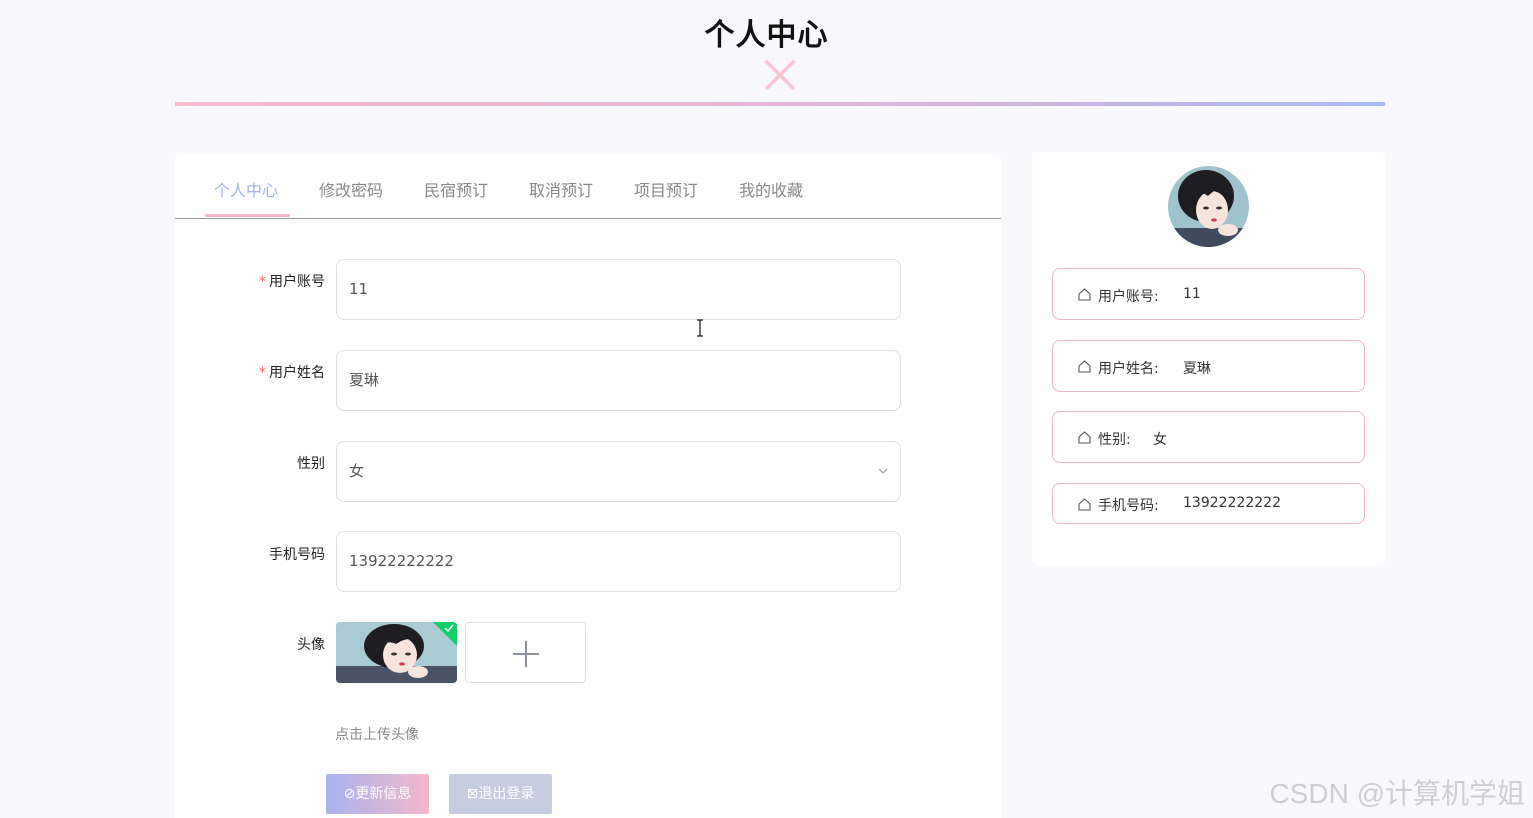  What do you see at coordinates (297, 555) in the screenshot?
I see `phone-label: 手机号码` at bounding box center [297, 555].